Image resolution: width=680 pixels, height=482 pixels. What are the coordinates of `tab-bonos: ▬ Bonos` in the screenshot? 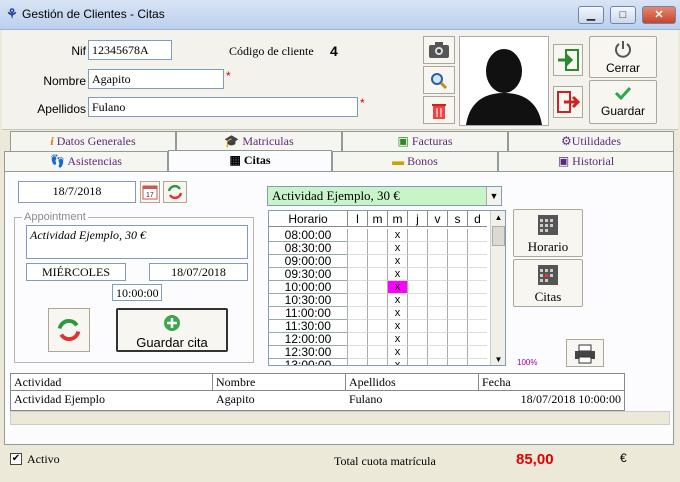 It's located at (415, 161).